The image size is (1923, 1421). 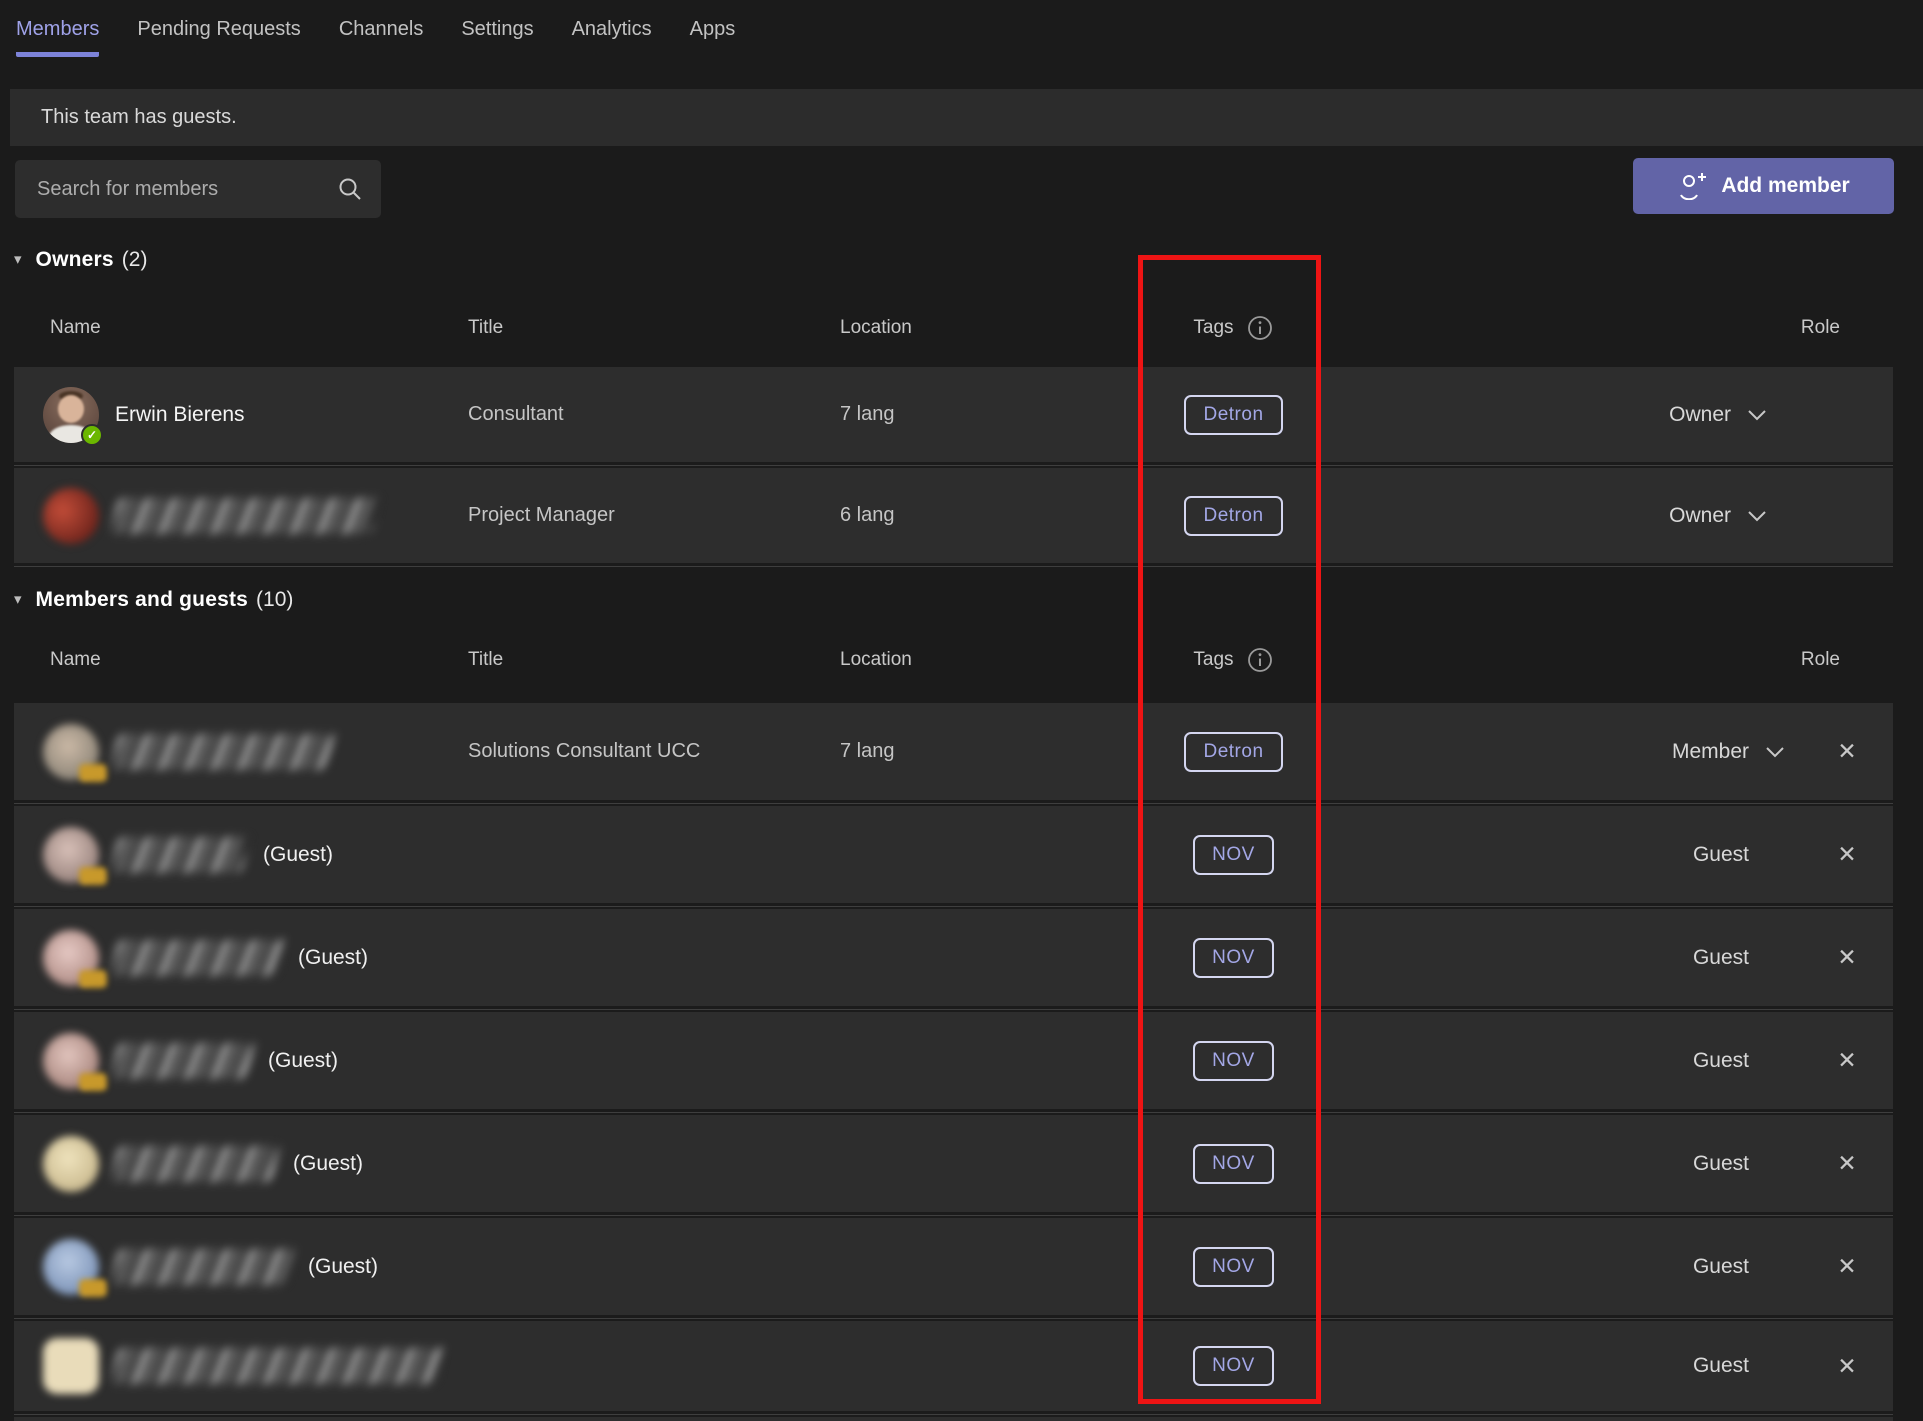 I want to click on presence-available-icon: ✓, so click(x=92, y=434).